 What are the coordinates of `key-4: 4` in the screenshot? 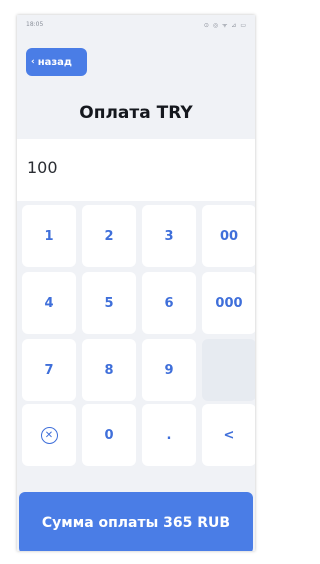 It's located at (49, 303).